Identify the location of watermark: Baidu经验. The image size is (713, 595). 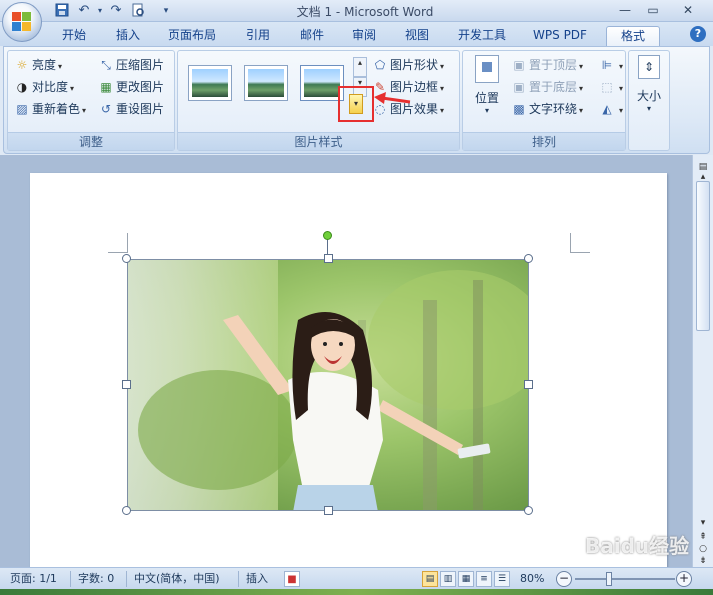
(637, 546).